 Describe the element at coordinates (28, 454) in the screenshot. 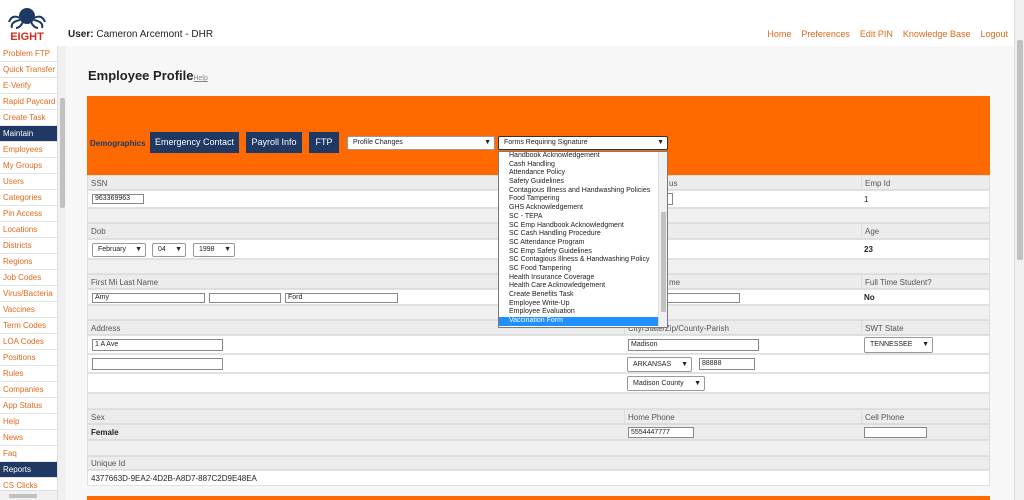

I see `sidebar-item-faq: Faq` at that location.